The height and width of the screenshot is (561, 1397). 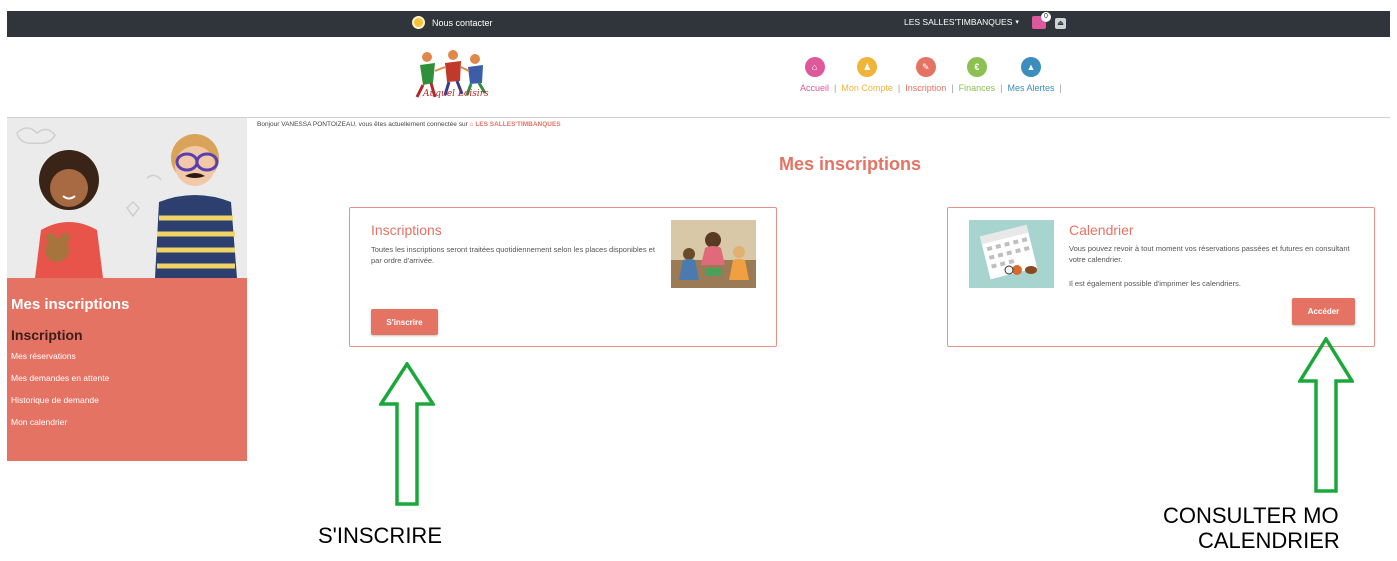 I want to click on nav-label: Mon Compte, so click(x=867, y=88).